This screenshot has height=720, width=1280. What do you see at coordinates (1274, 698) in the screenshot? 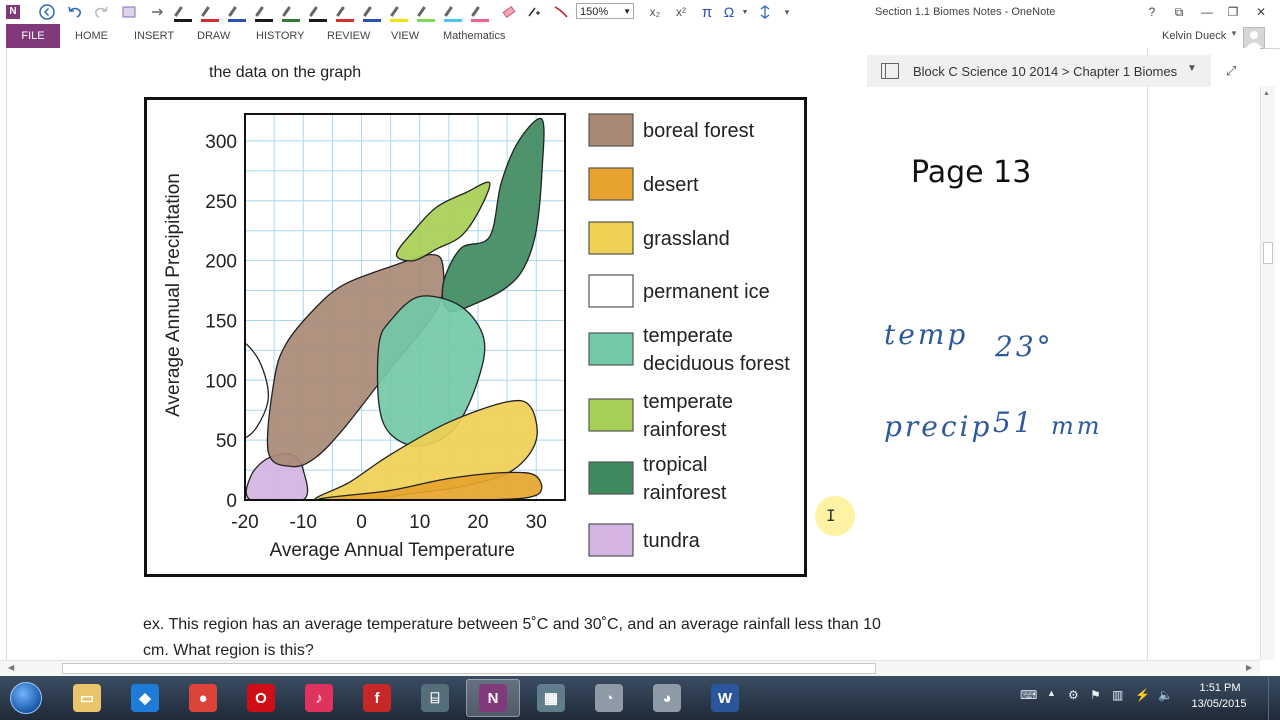
I see `show-desktop-button` at bounding box center [1274, 698].